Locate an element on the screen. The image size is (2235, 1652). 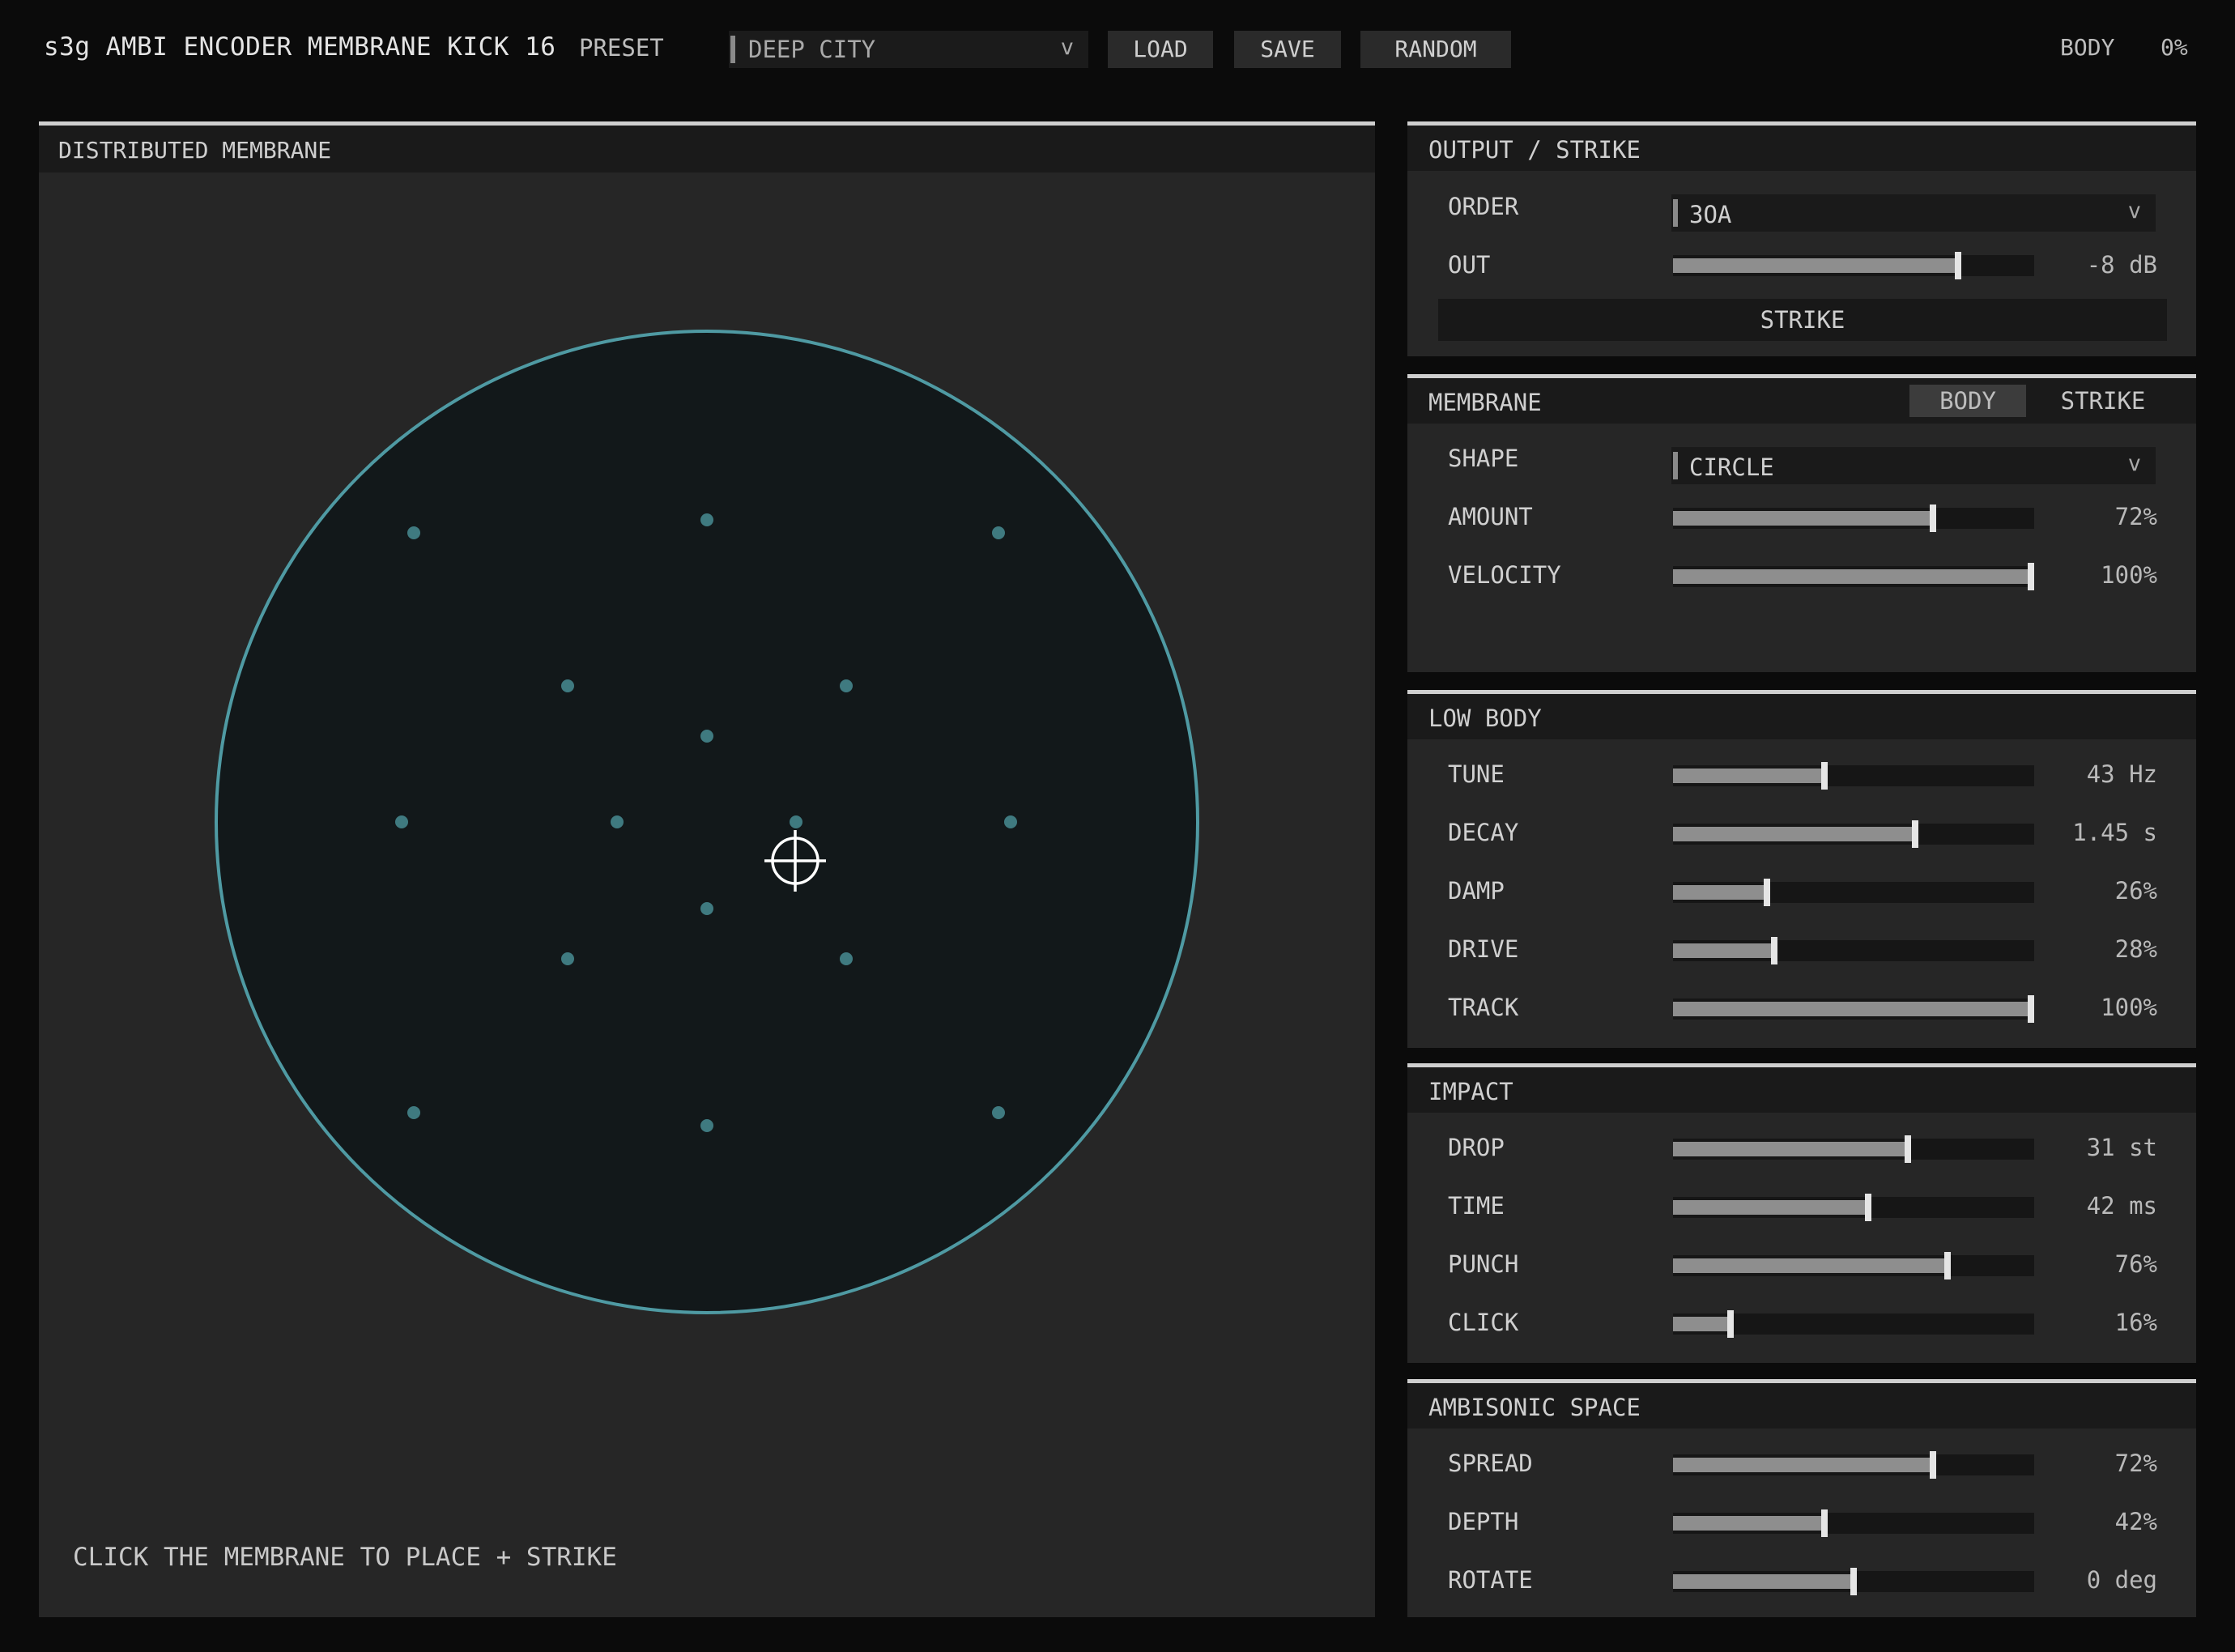
preset-select: DEEP CITY v is located at coordinates (908, 49).